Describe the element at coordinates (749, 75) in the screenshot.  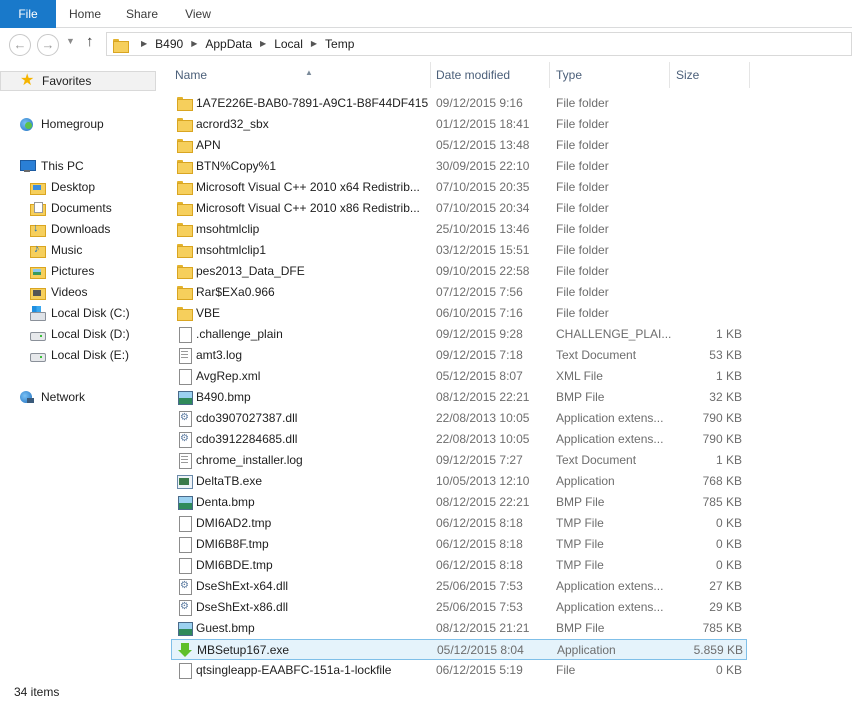
I see `column-divider` at that location.